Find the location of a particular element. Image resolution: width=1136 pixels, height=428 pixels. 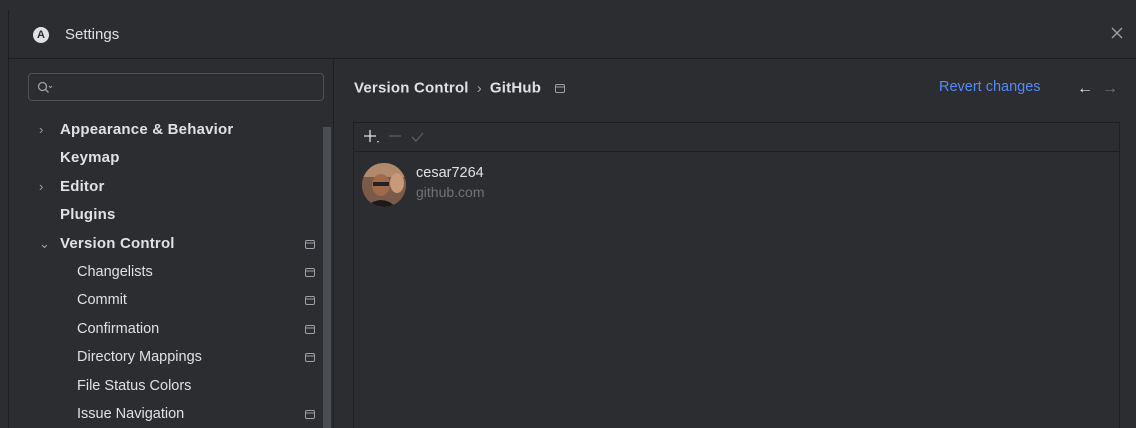

tree-item-editor: › Editor is located at coordinates (165, 187).